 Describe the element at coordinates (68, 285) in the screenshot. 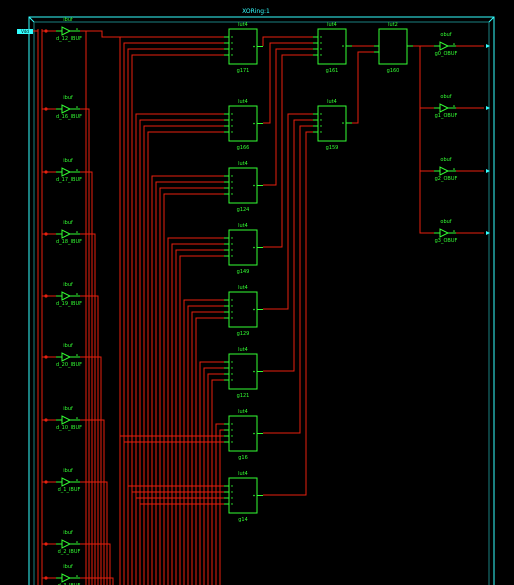

I see `ibuf-type-label: ibuf` at that location.